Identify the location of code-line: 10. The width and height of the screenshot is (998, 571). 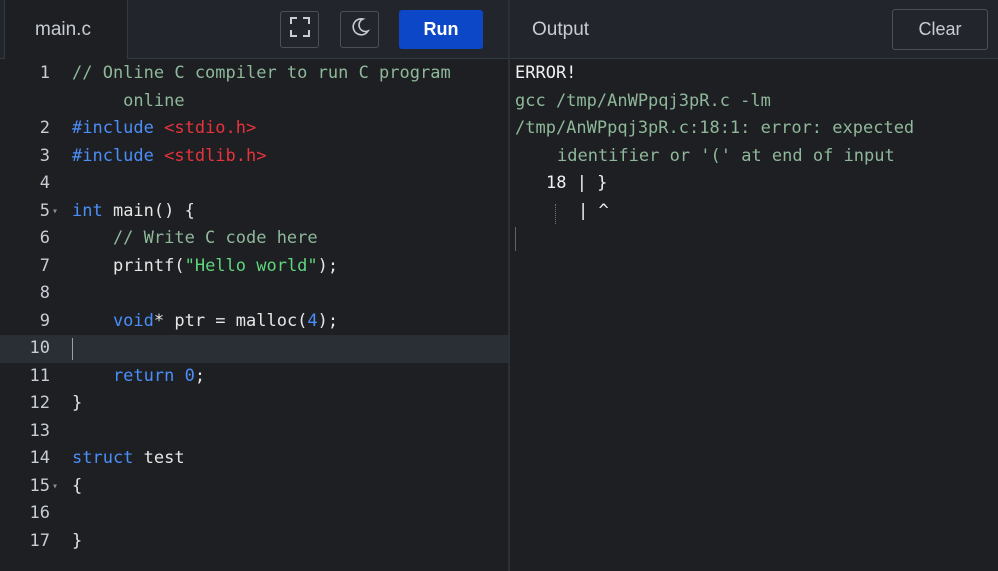
(254, 349).